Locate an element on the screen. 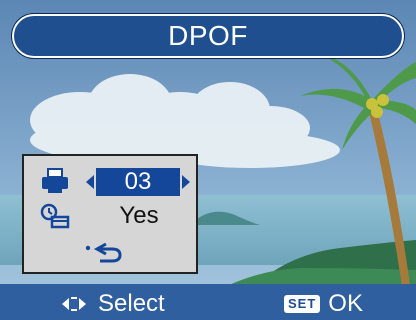  date-imprint-value: Yes is located at coordinates (139, 215).